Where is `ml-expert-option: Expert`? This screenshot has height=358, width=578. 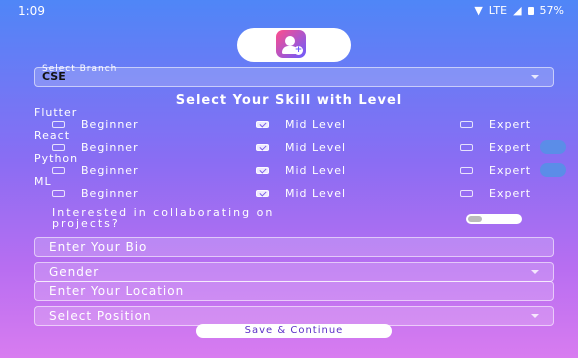 ml-expert-option: Expert is located at coordinates (495, 193).